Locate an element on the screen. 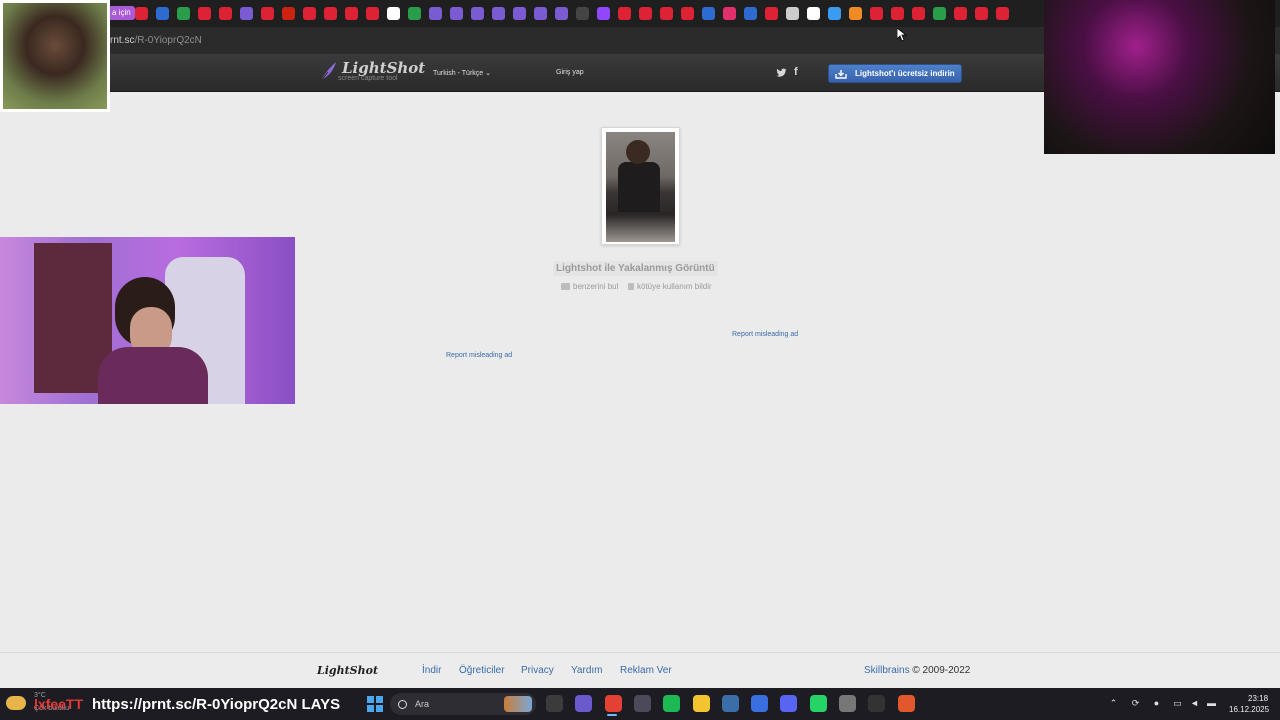 The height and width of the screenshot is (720, 1280). clock-time: 23:18 is located at coordinates (1258, 698).